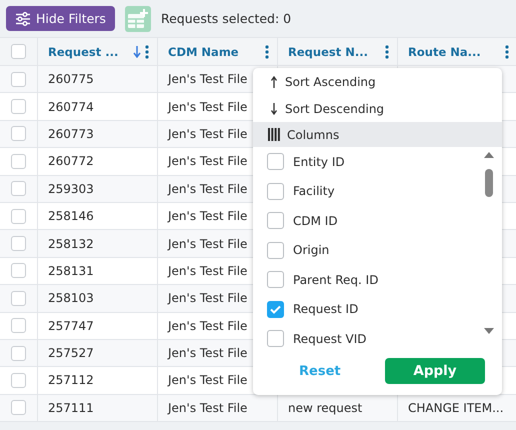 The height and width of the screenshot is (430, 516). I want to click on table-cell: 257111, so click(71, 407).